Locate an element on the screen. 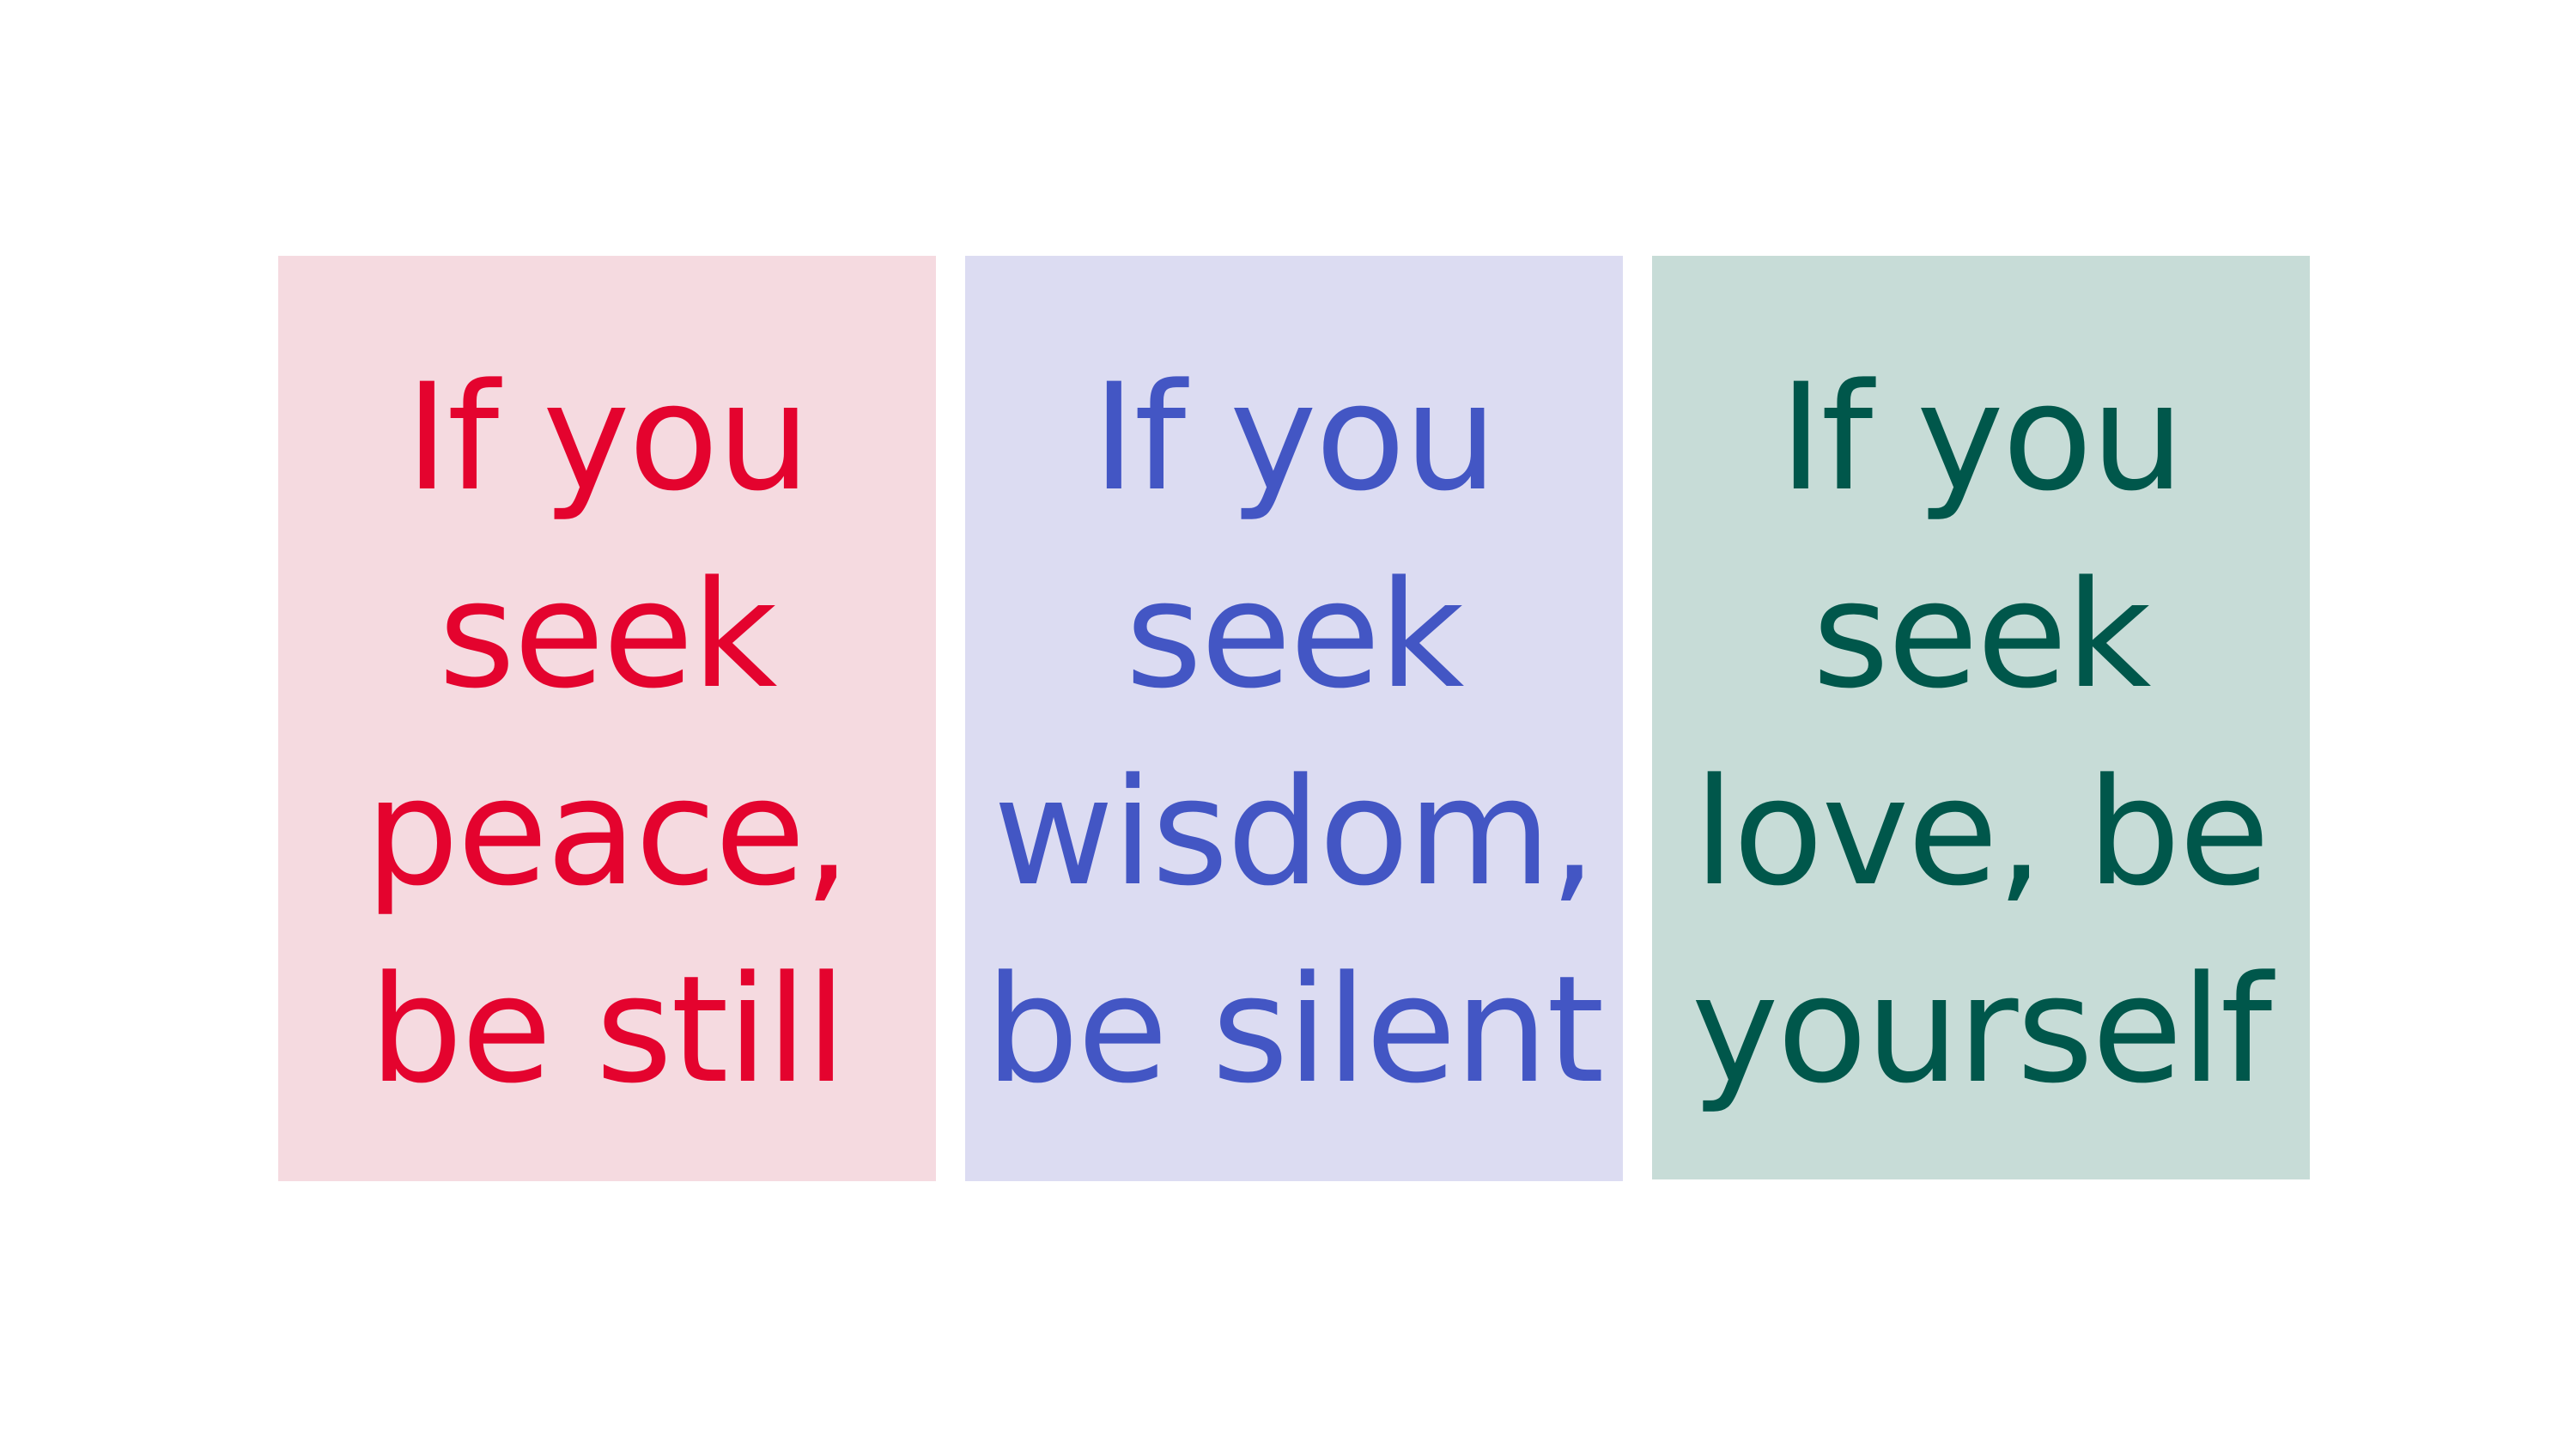 The width and height of the screenshot is (2576, 1449). poster-line-3: peace, is located at coordinates (607, 832).